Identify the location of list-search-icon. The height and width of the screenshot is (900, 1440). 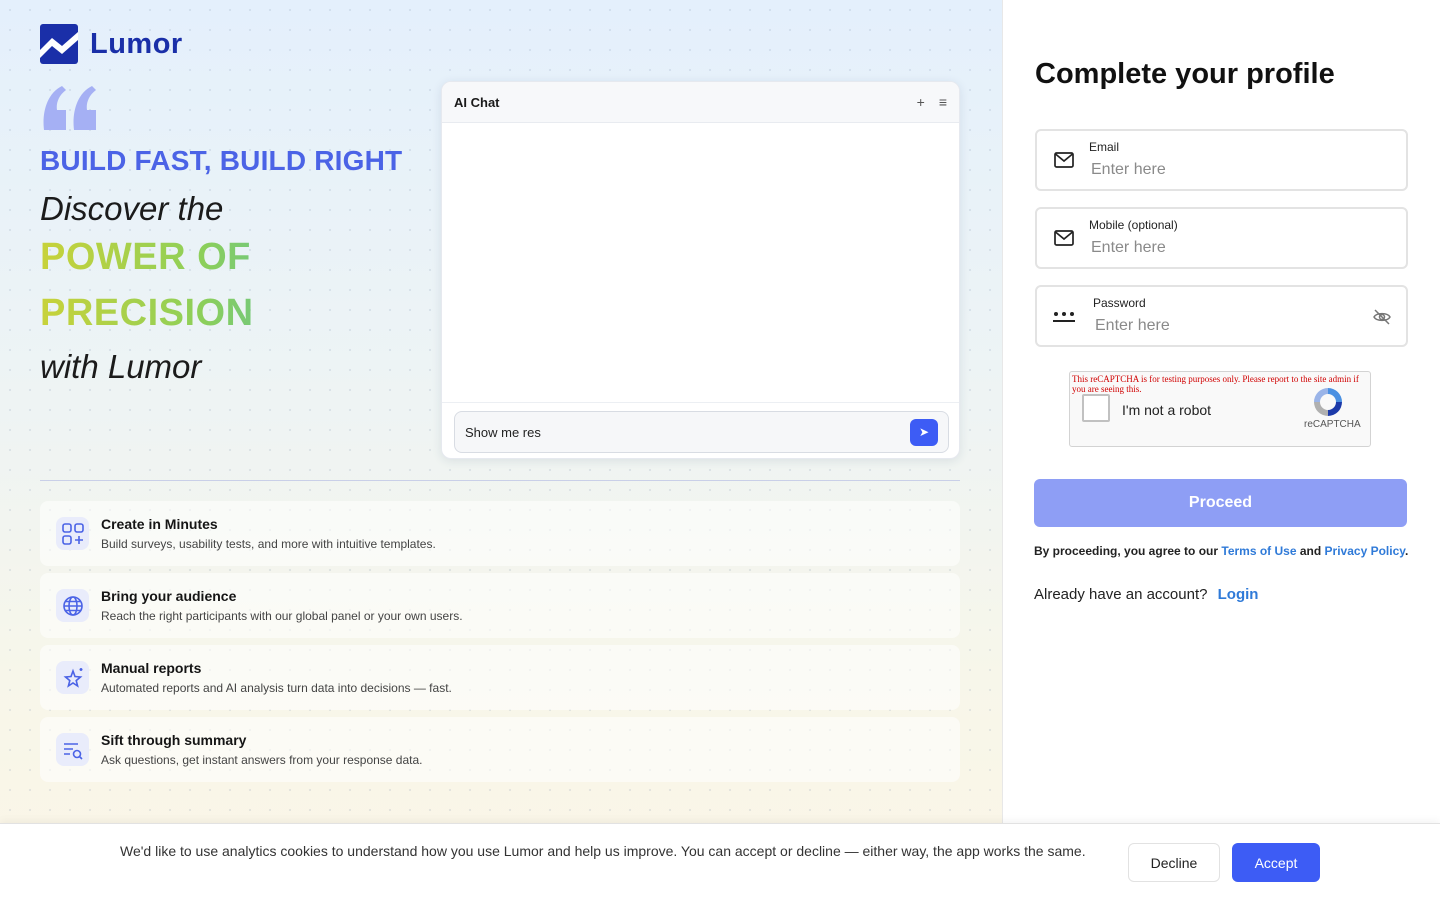
(72, 749).